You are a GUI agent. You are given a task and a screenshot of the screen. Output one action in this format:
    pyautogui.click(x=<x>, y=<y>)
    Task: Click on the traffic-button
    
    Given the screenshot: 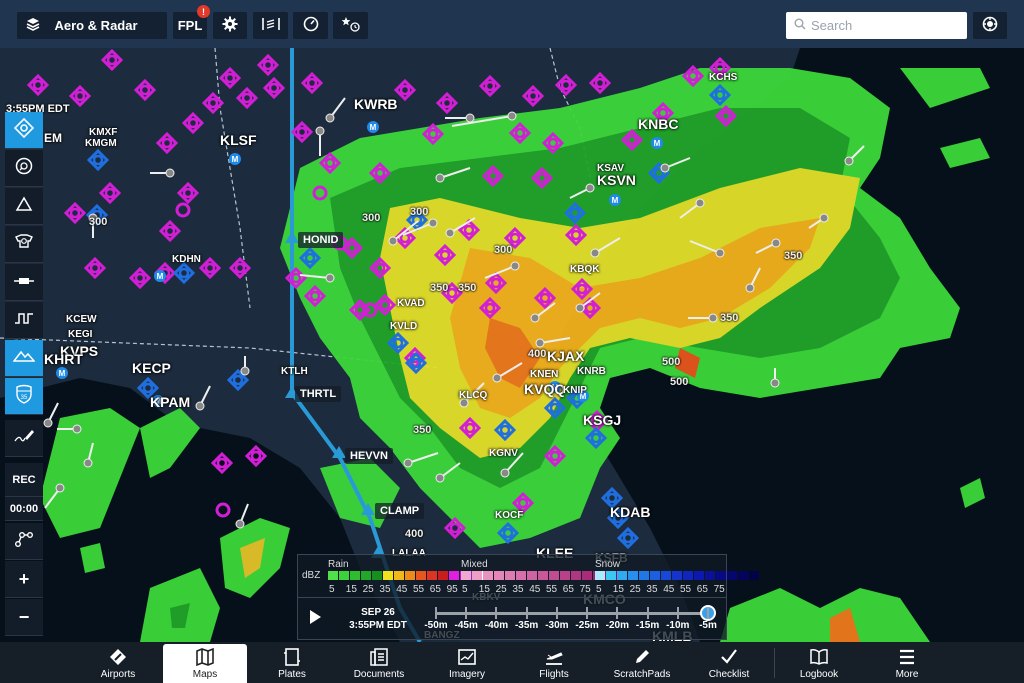 What is the action you would take?
    pyautogui.click(x=24, y=244)
    